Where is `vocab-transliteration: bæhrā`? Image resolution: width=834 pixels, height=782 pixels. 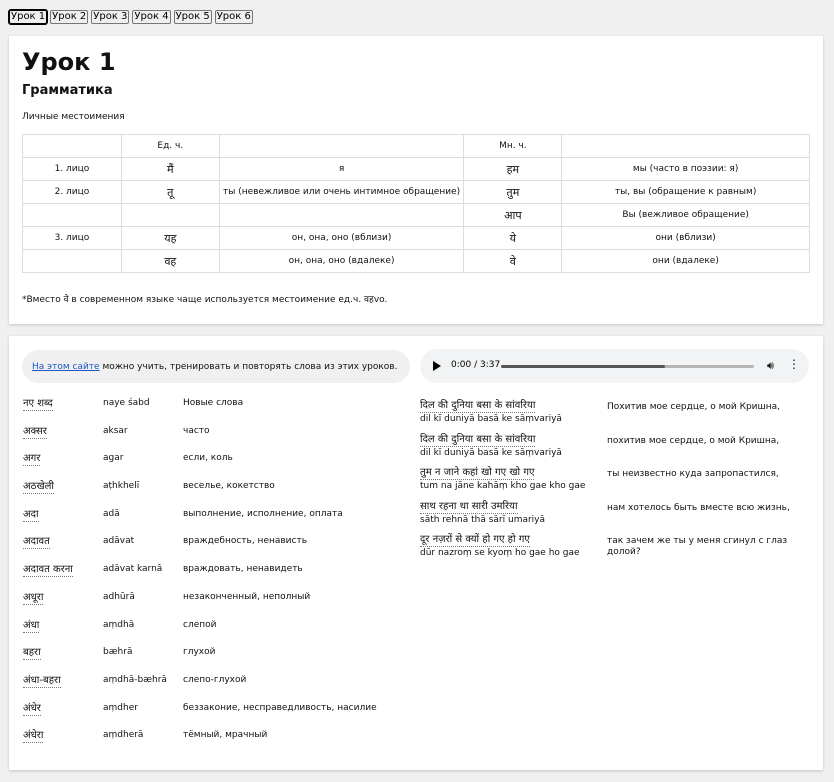 vocab-transliteration: bæhrā is located at coordinates (118, 652).